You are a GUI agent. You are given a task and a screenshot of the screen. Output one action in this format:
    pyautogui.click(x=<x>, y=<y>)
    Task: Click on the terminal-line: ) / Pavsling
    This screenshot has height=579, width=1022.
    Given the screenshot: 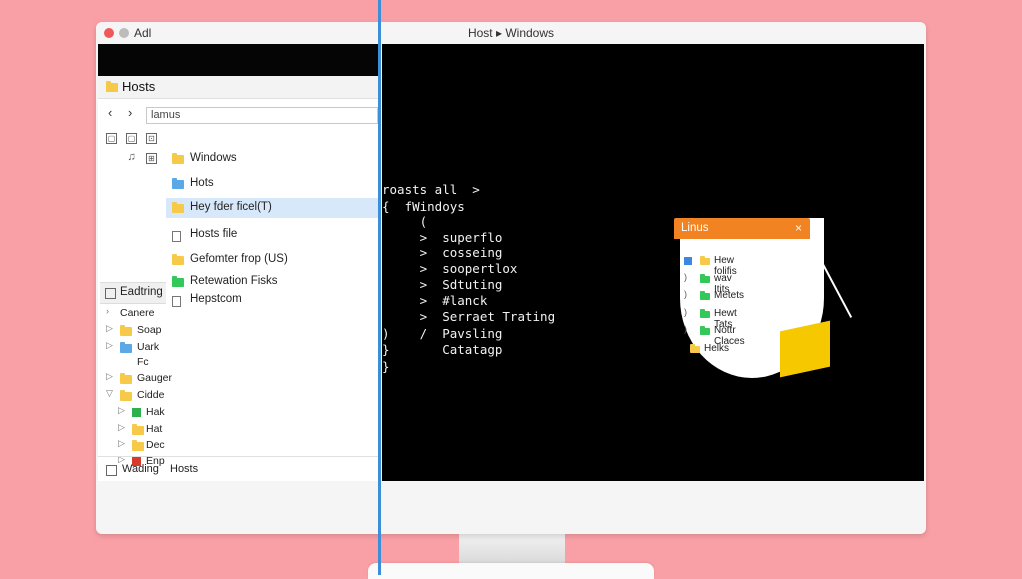 What is the action you would take?
    pyautogui.click(x=442, y=333)
    